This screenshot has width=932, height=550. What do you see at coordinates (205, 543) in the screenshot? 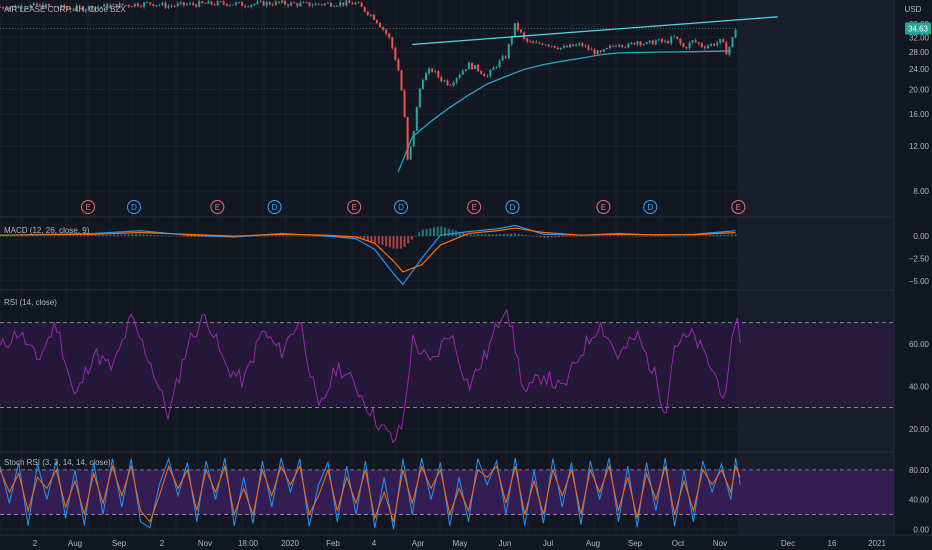
I see `x-tick-label: Nov` at bounding box center [205, 543].